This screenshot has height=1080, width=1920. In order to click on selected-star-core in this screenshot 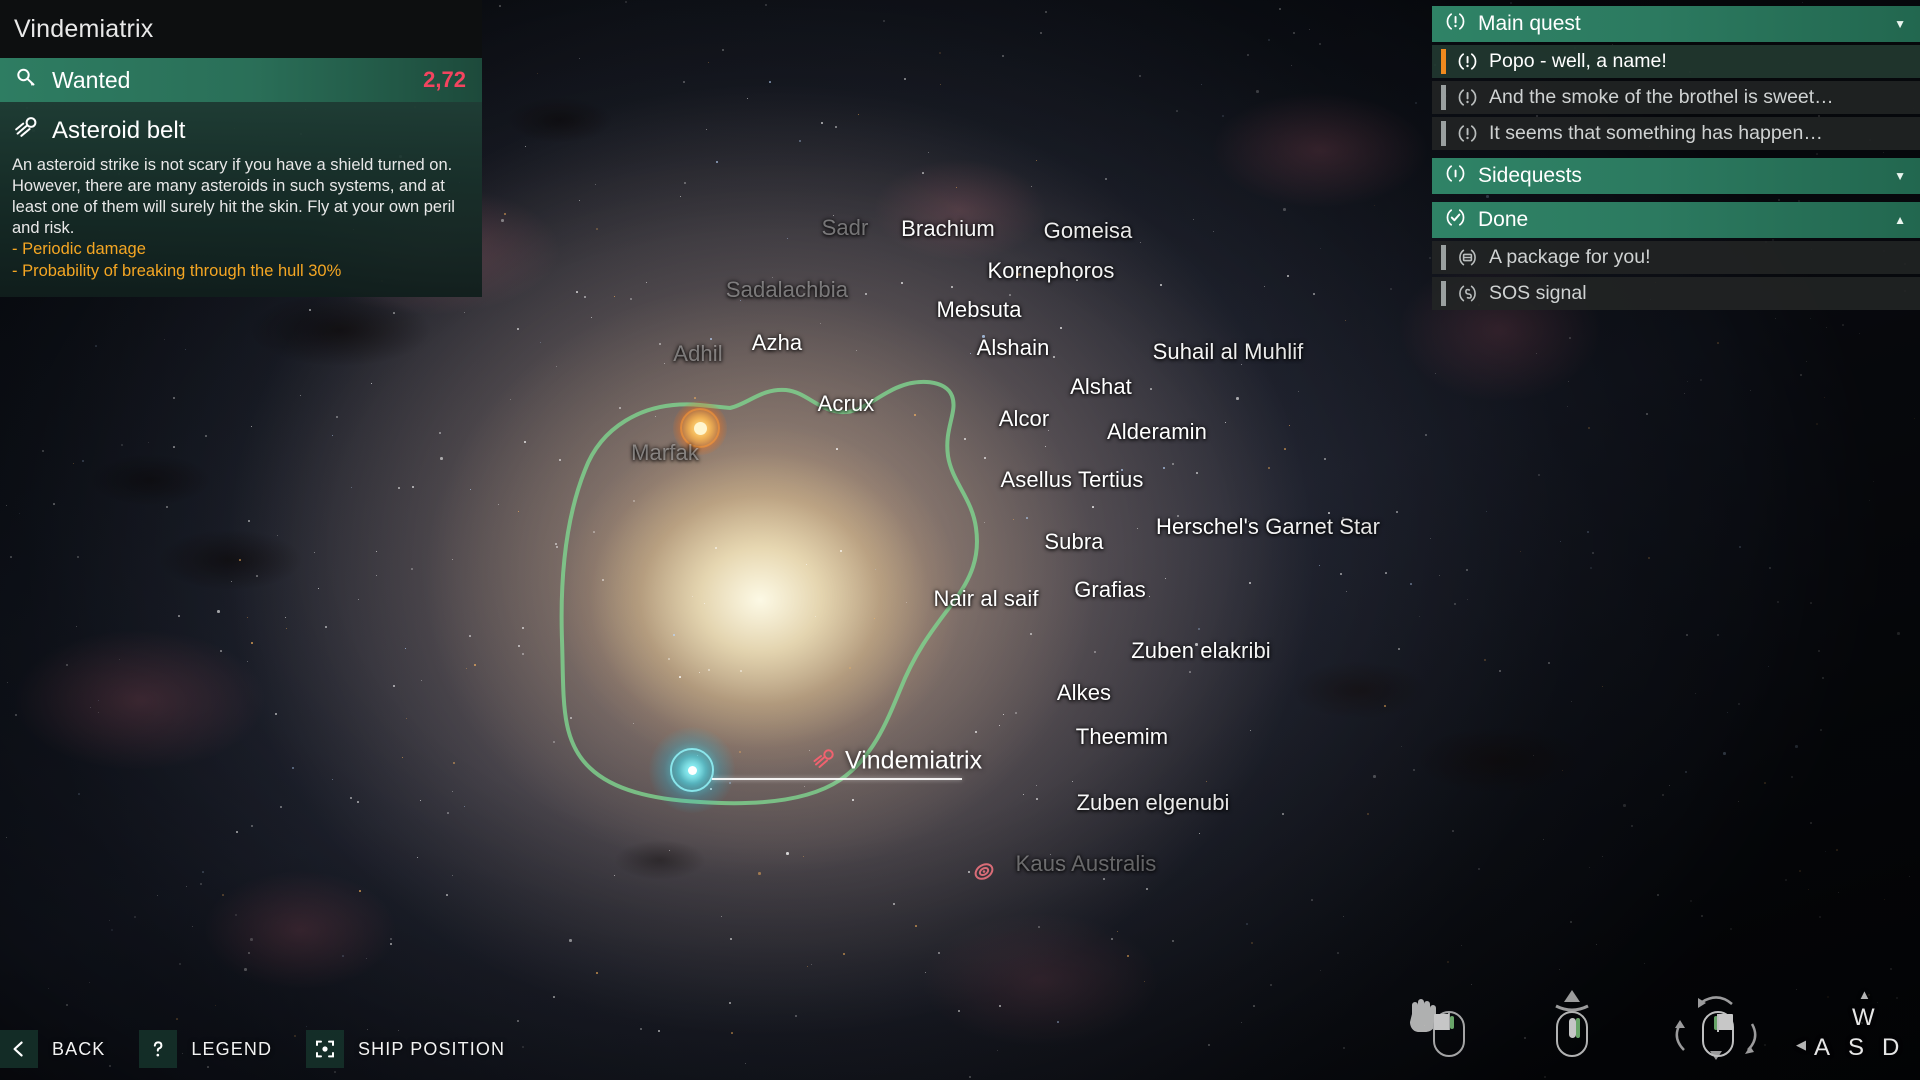, I will do `click(692, 770)`.